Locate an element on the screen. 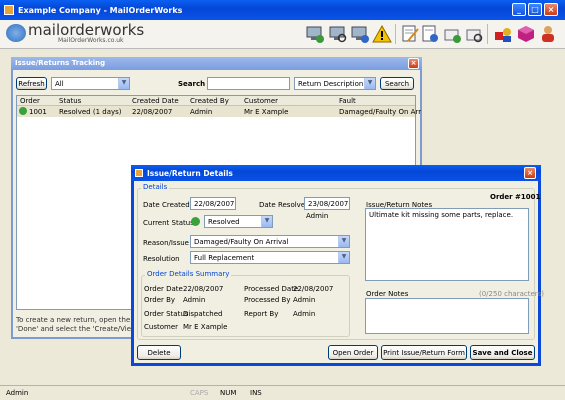 The image size is (565, 400). main-title-bar: Example Company - MailOrderWorks is located at coordinates (282, 10).